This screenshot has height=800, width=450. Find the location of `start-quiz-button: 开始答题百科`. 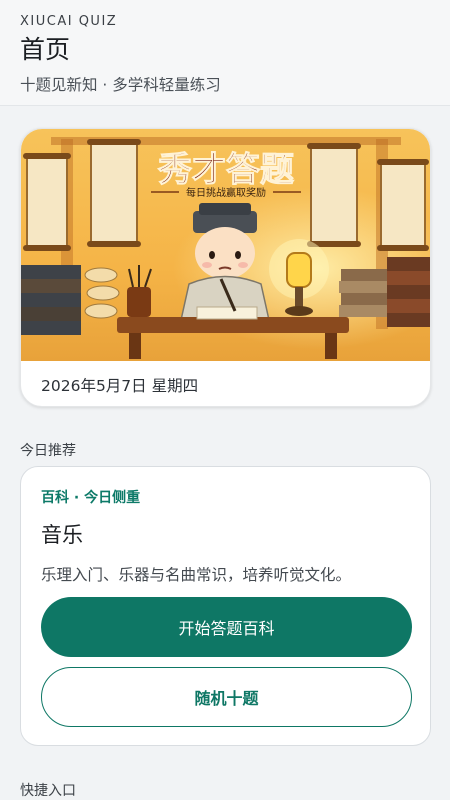

start-quiz-button: 开始答题百科 is located at coordinates (226, 627).